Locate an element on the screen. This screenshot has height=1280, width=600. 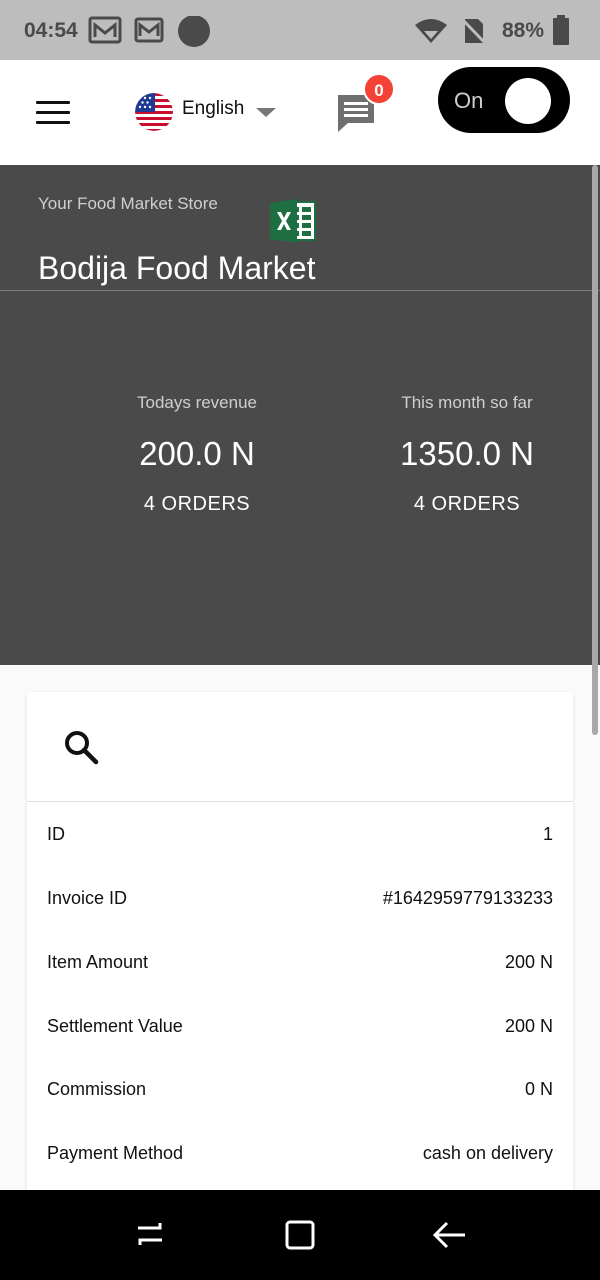
status-time: 04:54 is located at coordinates (51, 30).